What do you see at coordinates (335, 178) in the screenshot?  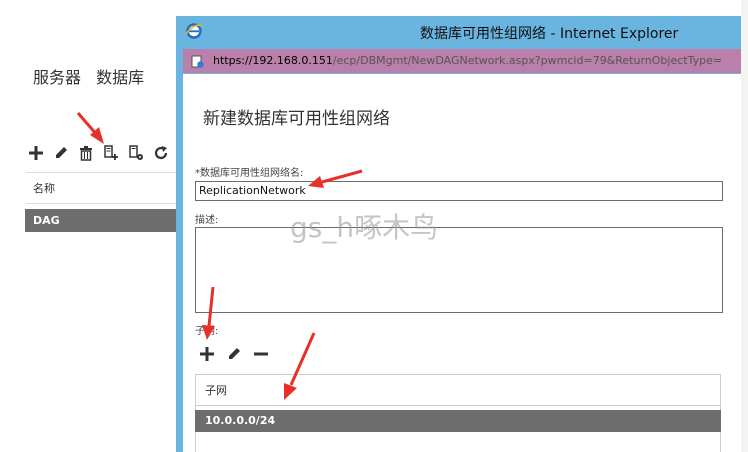 I see `arrow-name-input` at bounding box center [335, 178].